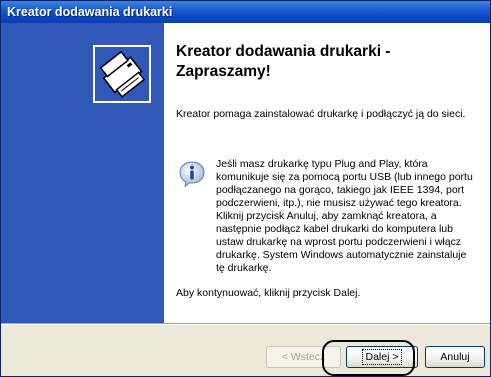  Describe the element at coordinates (268, 293) in the screenshot. I see `continue-instruction: Aby kontynuować, kliknij przycisk Dalej.` at that location.